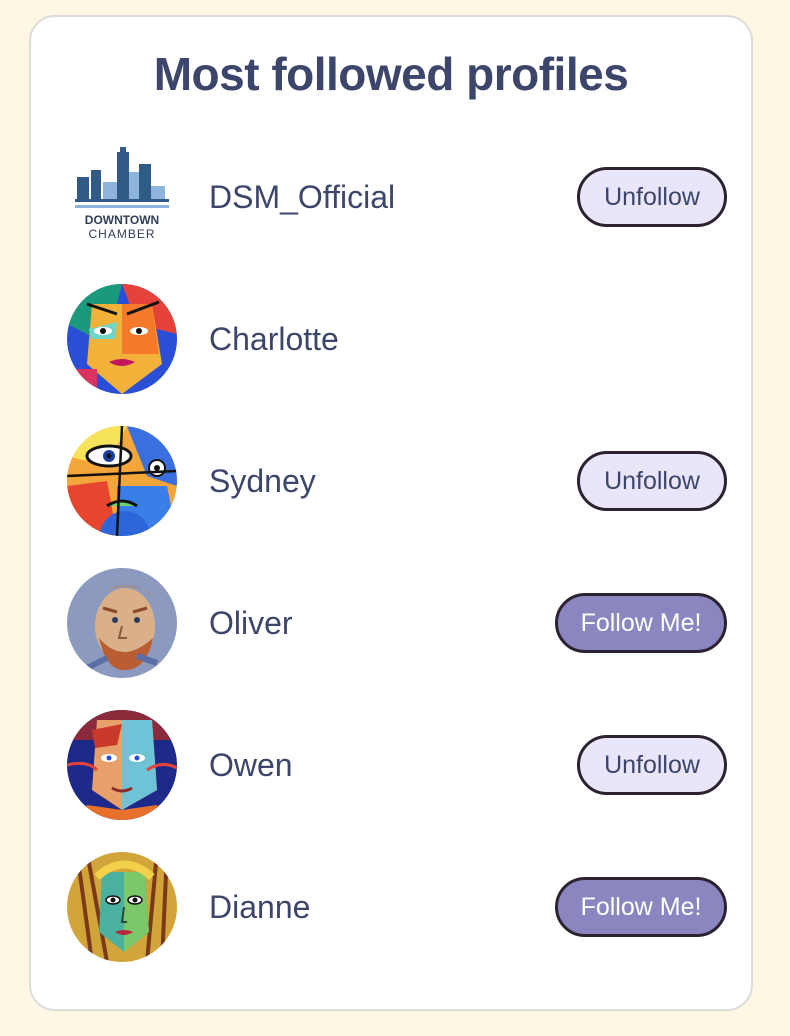  Describe the element at coordinates (122, 197) in the screenshot. I see `downtown-chamber-logo: DOWNTOWN CHAMBER` at that location.